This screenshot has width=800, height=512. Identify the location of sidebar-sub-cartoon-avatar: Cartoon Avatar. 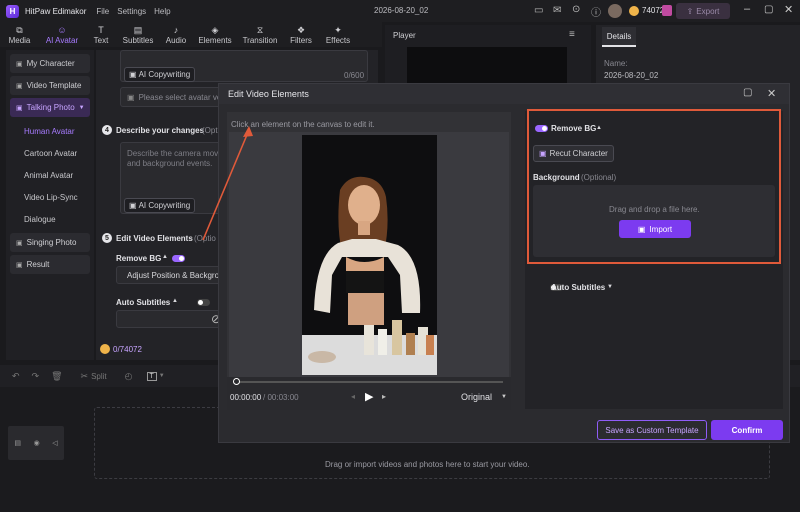
(50, 153).